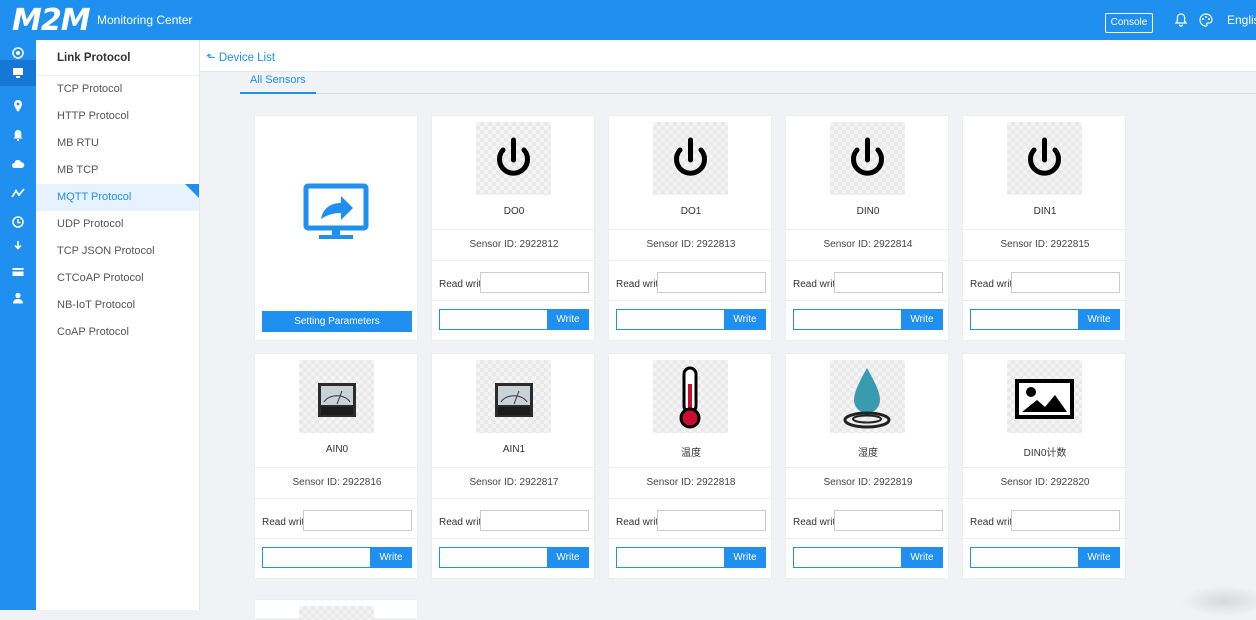 The width and height of the screenshot is (1256, 620). I want to click on share-screen-icon, so click(336, 211).